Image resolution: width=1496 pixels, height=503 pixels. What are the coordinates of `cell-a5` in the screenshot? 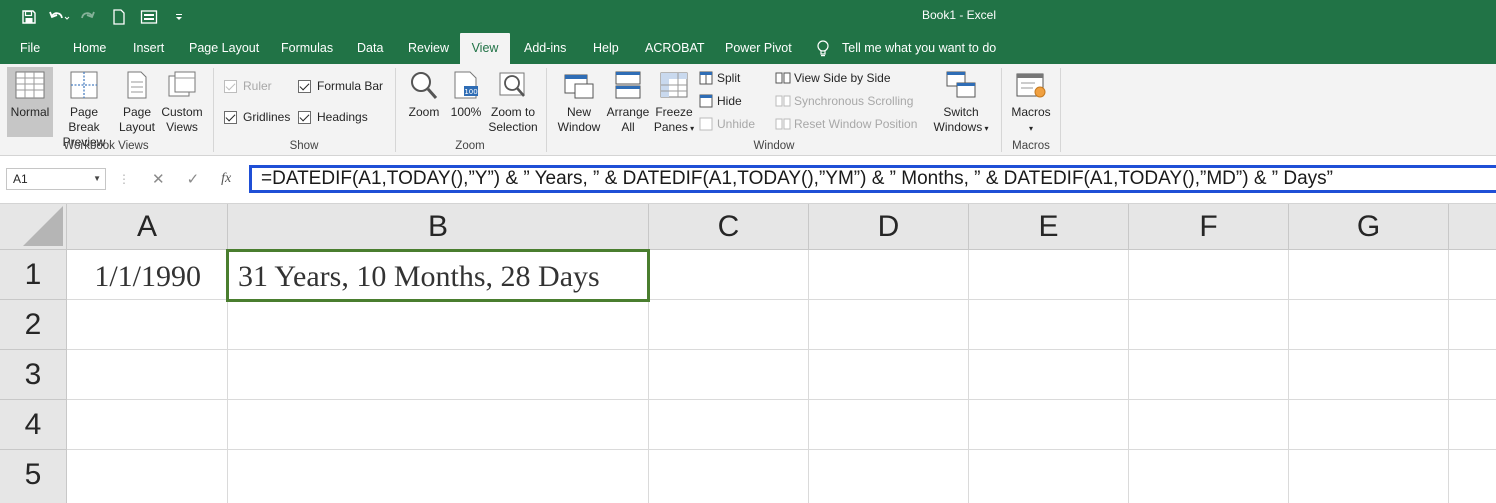 It's located at (147, 476).